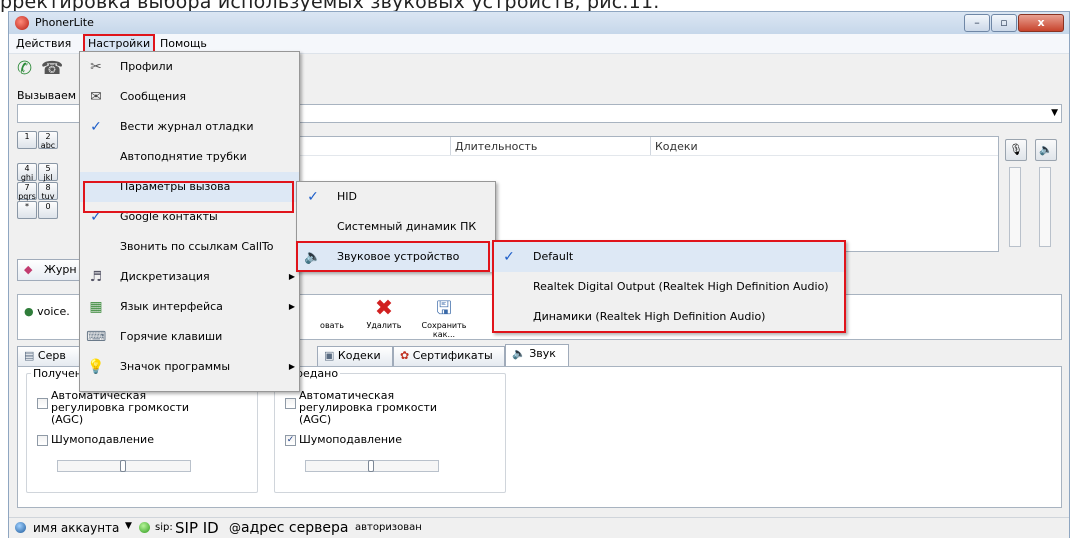 The width and height of the screenshot is (1070, 538). I want to click on maximize-button: ▫, so click(1004, 23).